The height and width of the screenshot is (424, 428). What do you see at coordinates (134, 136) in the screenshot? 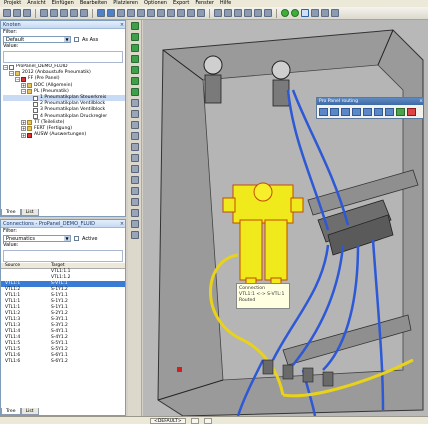
I see `hose-icon` at bounding box center [134, 136].